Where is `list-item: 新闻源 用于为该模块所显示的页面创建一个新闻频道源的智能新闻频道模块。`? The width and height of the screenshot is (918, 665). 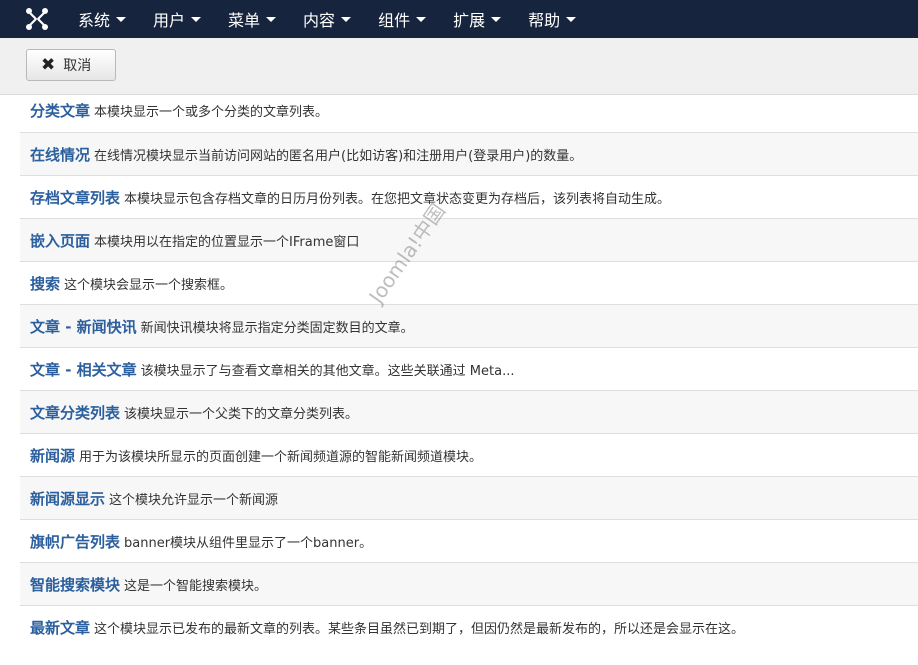
list-item: 新闻源 用于为该模块所显示的页面创建一个新闻频道源的智能新闻频道模块。 is located at coordinates (469, 454).